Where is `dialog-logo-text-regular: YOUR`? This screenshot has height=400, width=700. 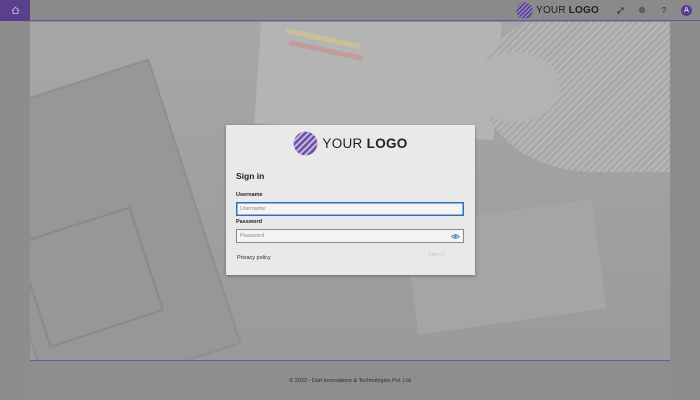 dialog-logo-text-regular: YOUR is located at coordinates (344, 143).